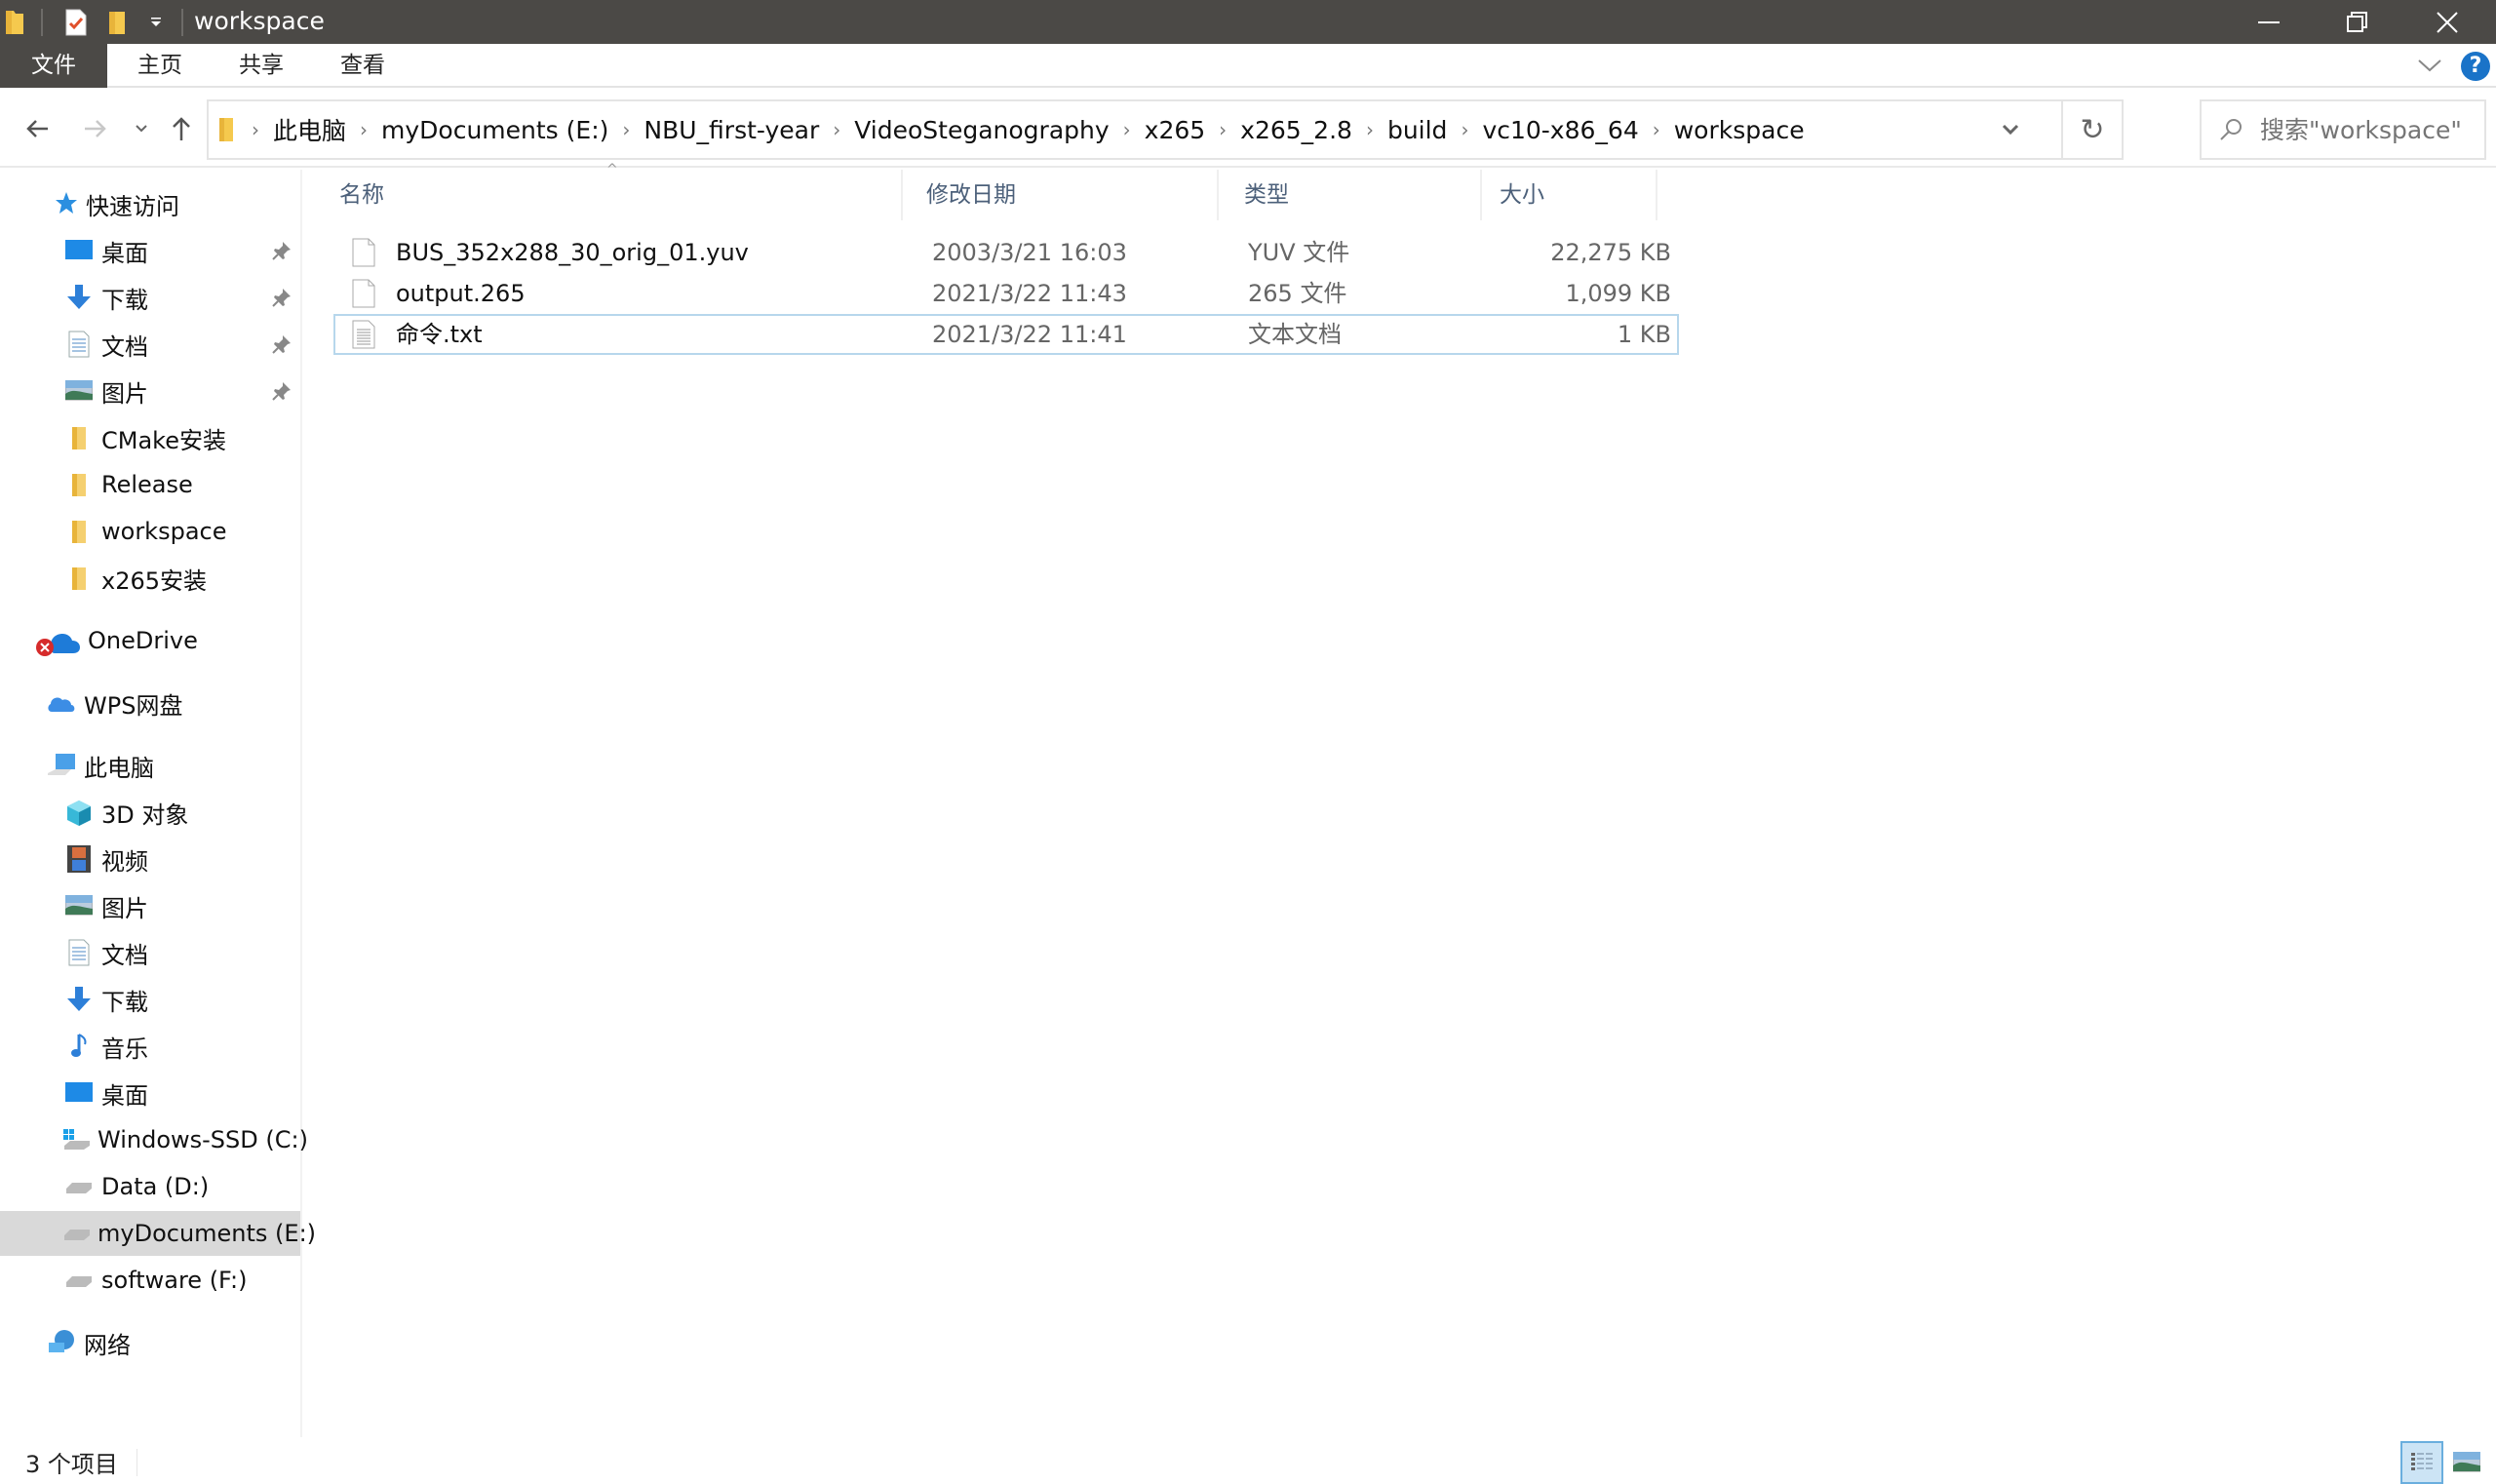 Image resolution: width=2496 pixels, height=1484 pixels. What do you see at coordinates (150, 859) in the screenshot?
I see `sidebar-item-videos: 视频` at bounding box center [150, 859].